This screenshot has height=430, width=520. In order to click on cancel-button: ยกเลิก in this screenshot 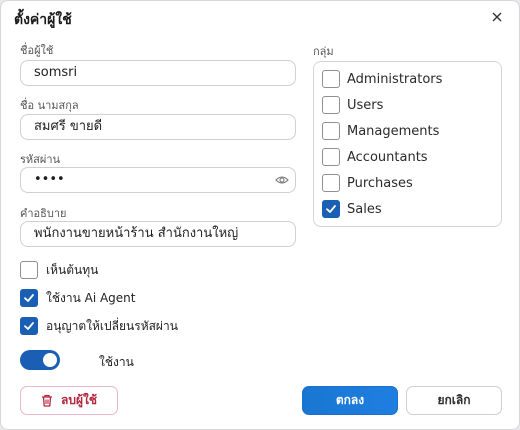, I will do `click(454, 400)`.